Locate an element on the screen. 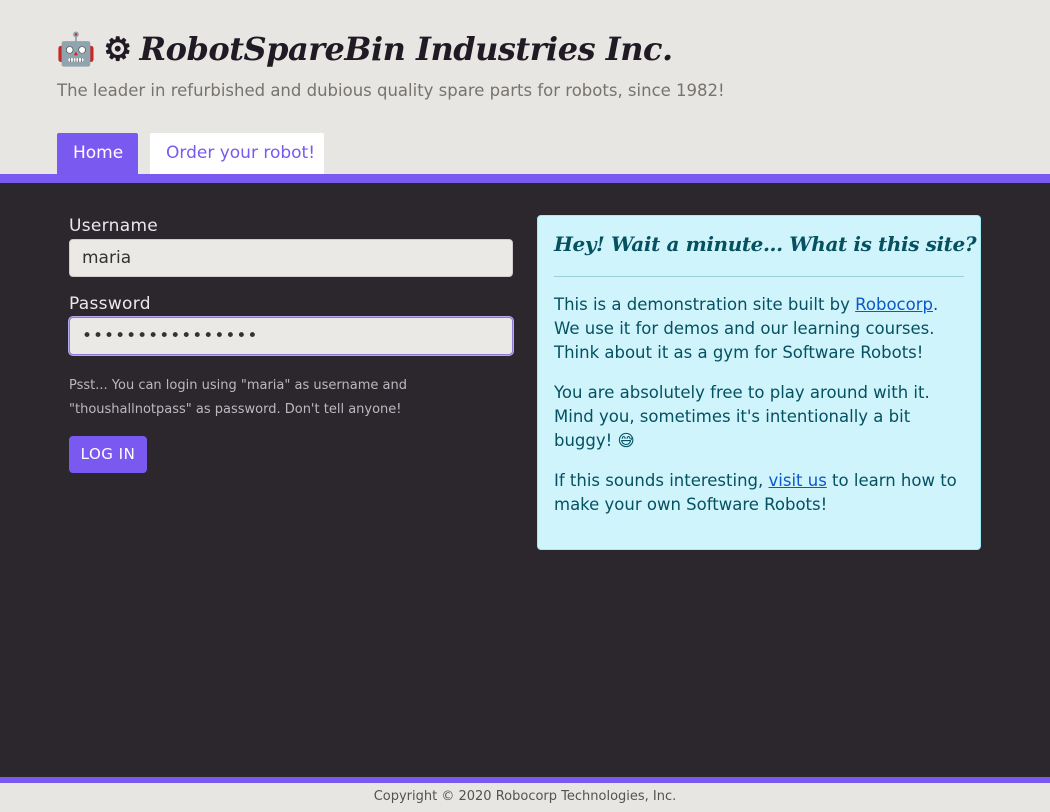 The height and width of the screenshot is (812, 1050). info-title: Hey! Wait a minute... What is this site? is located at coordinates (765, 244).